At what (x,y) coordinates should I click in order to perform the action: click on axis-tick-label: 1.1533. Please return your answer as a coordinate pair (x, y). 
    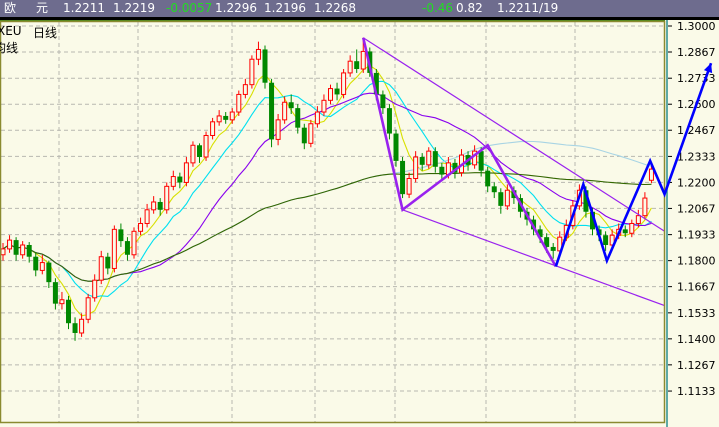
    Looking at the image, I should click on (696, 313).